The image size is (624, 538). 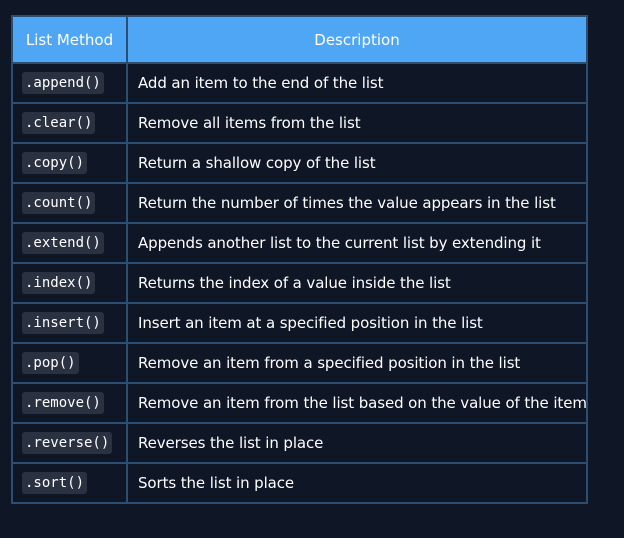 I want to click on table-row: .reverse() Reverses the list in place, so click(x=299, y=443).